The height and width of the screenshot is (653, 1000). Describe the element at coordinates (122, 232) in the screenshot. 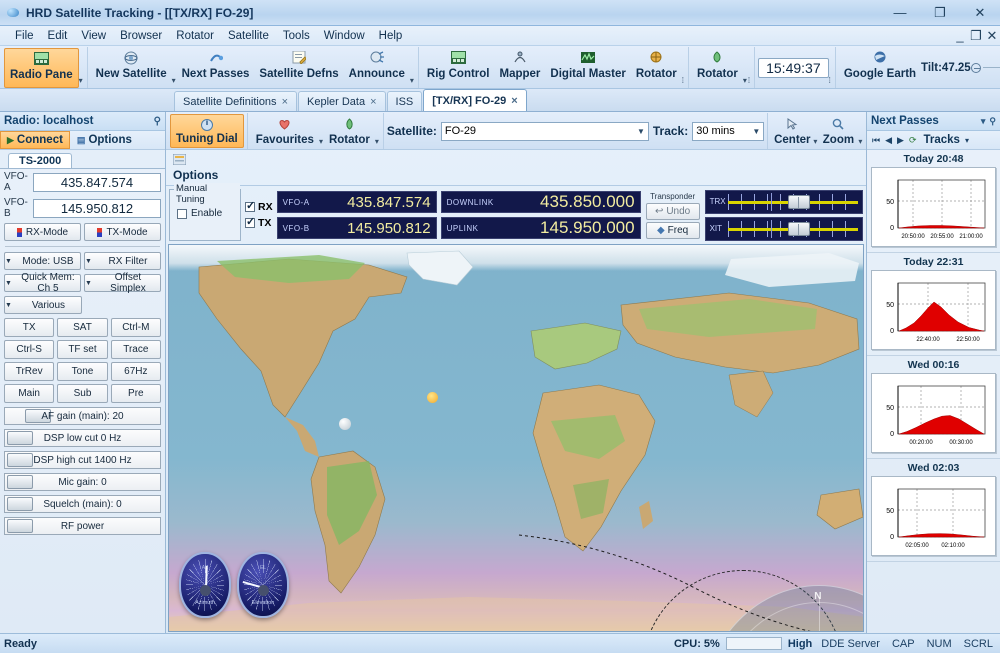

I see `tx-mode-button: TX-Mode` at that location.